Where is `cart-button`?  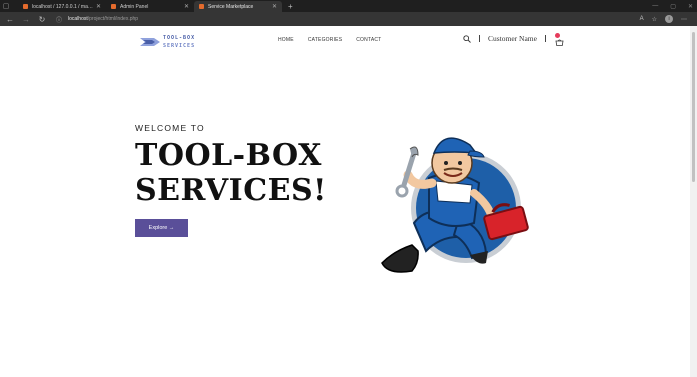 cart-button is located at coordinates (559, 39).